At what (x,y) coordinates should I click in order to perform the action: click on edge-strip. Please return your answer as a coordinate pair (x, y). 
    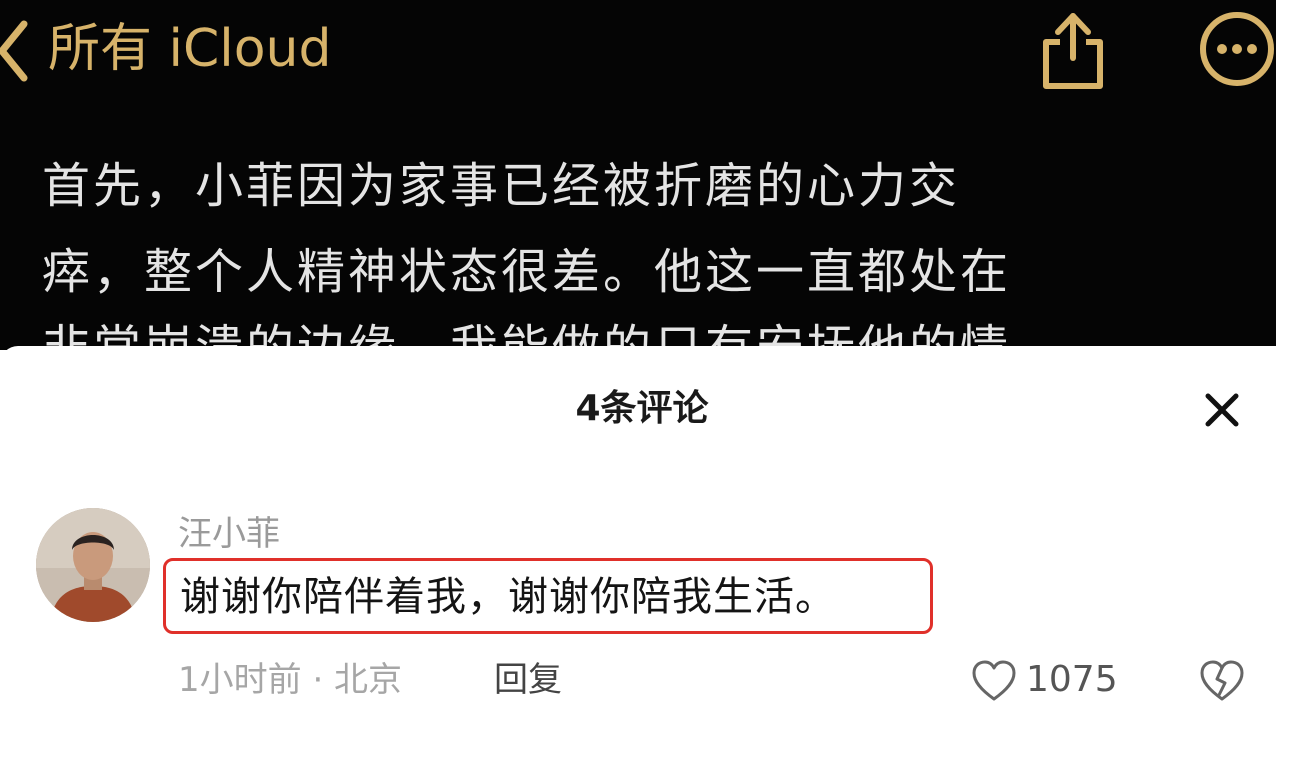
    Looking at the image, I should click on (1286, 175).